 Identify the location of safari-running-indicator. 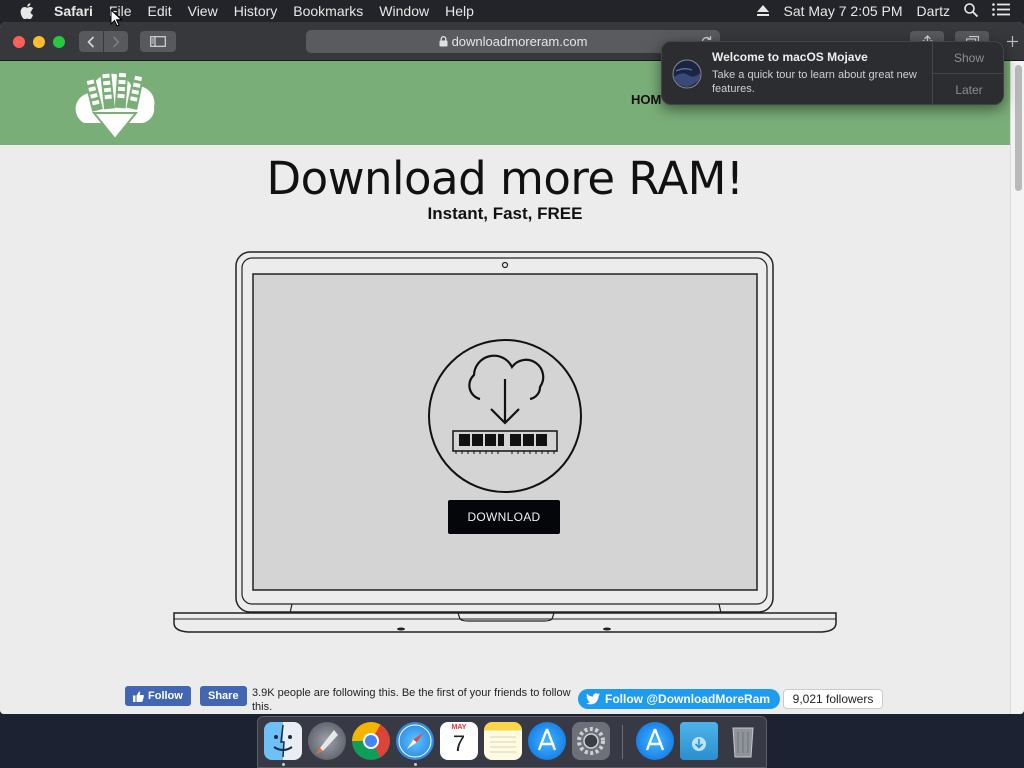
(415, 764).